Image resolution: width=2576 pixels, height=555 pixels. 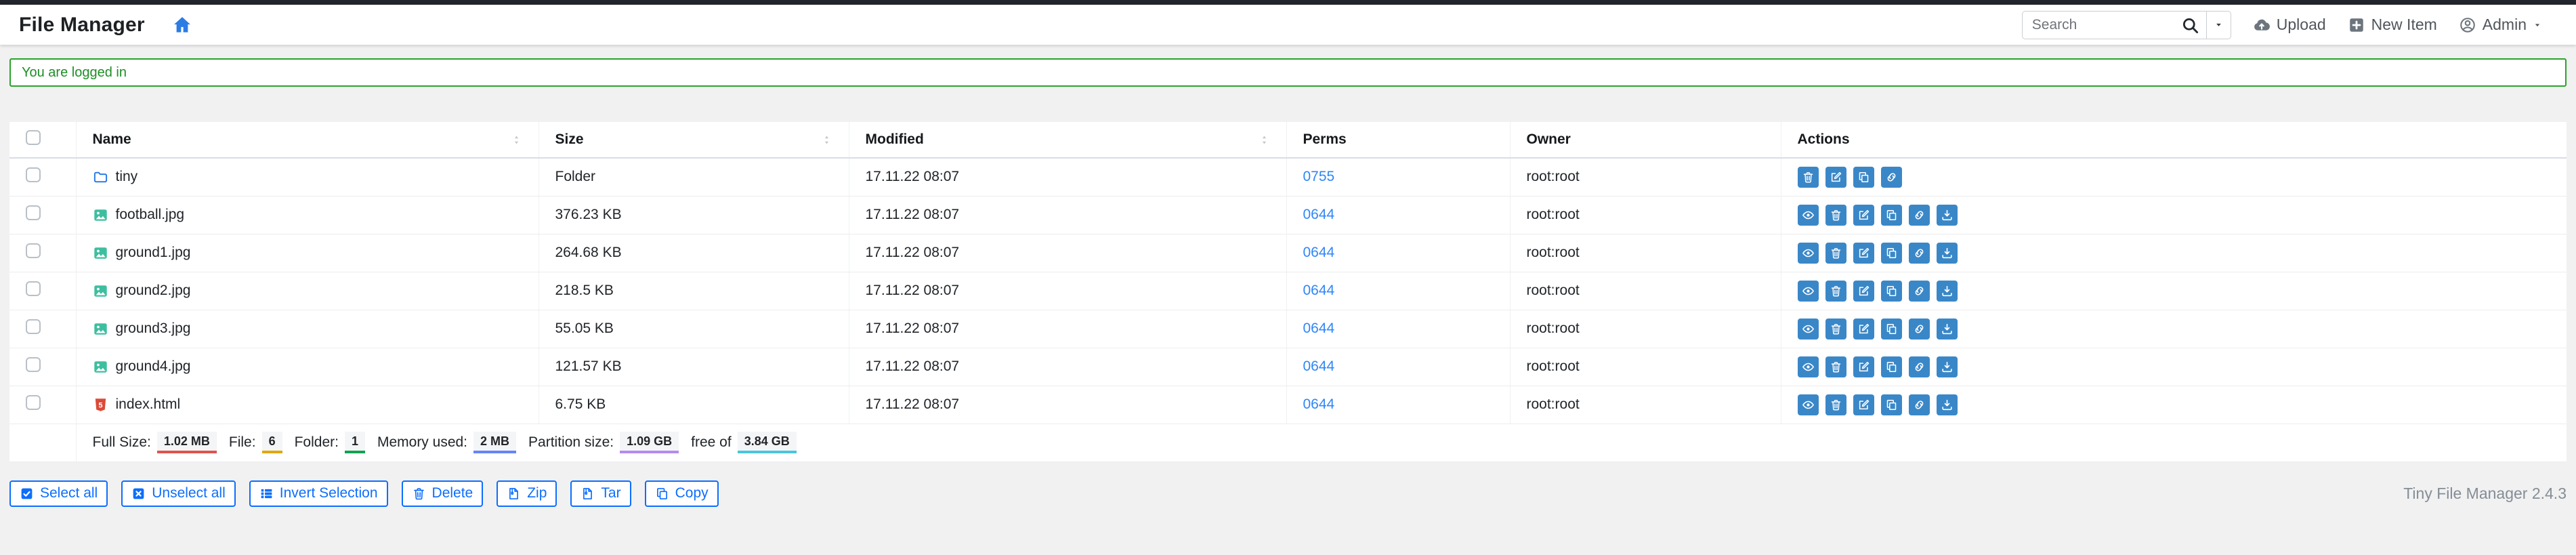 I want to click on file-name-link: tiny, so click(x=307, y=177).